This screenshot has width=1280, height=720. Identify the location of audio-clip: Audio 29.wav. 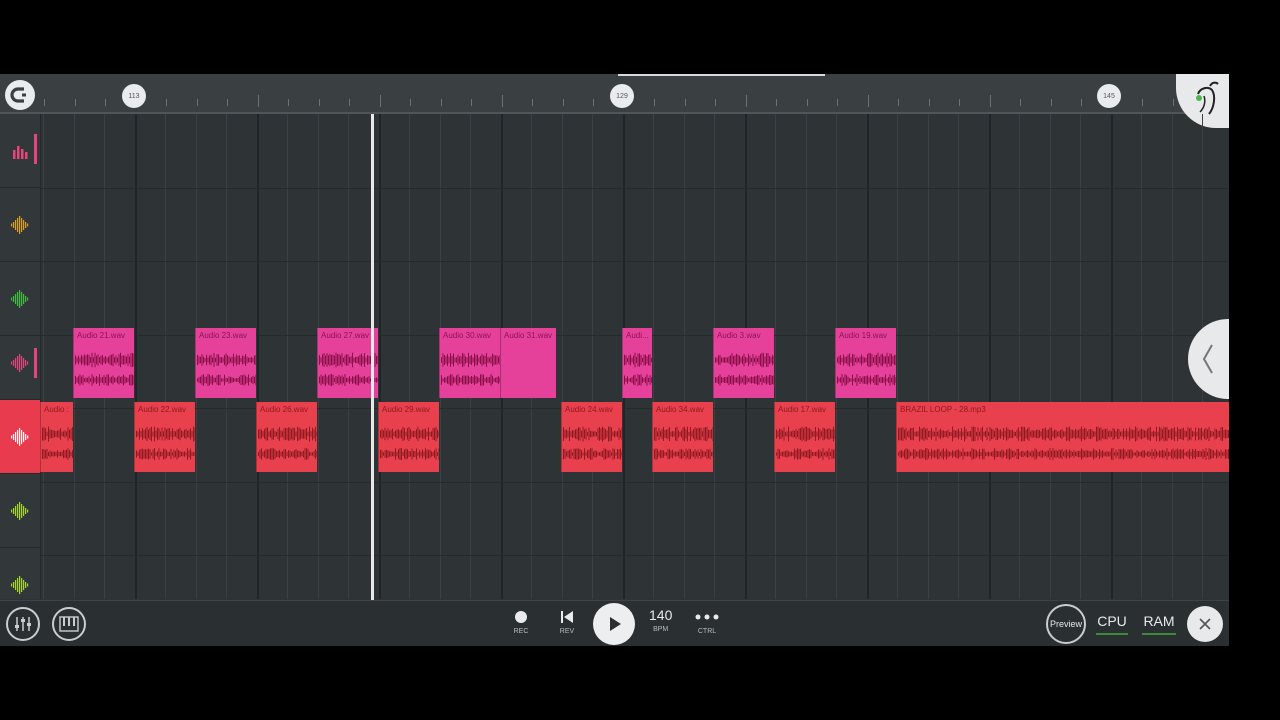
(408, 437).